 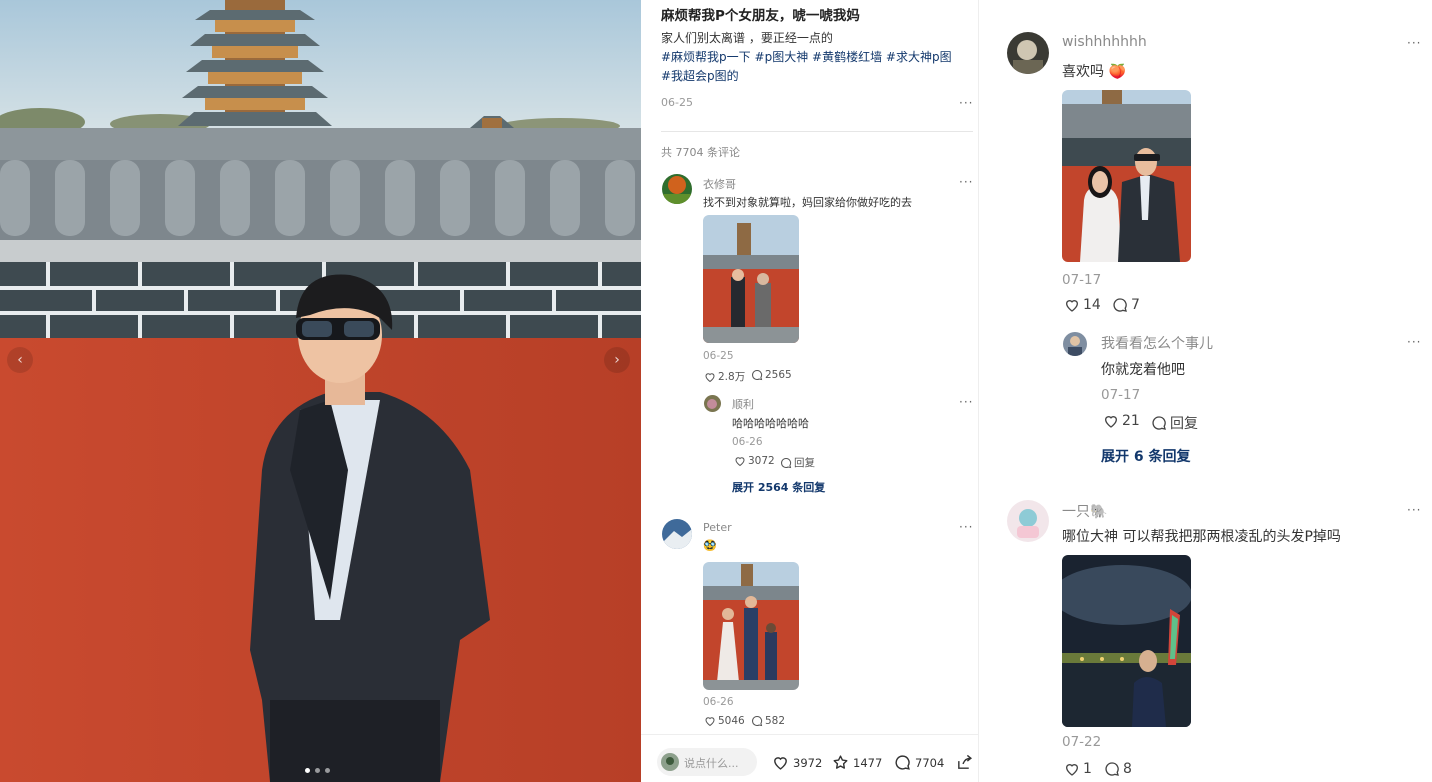 I want to click on comment-date: 07-17, so click(x=1082, y=280).